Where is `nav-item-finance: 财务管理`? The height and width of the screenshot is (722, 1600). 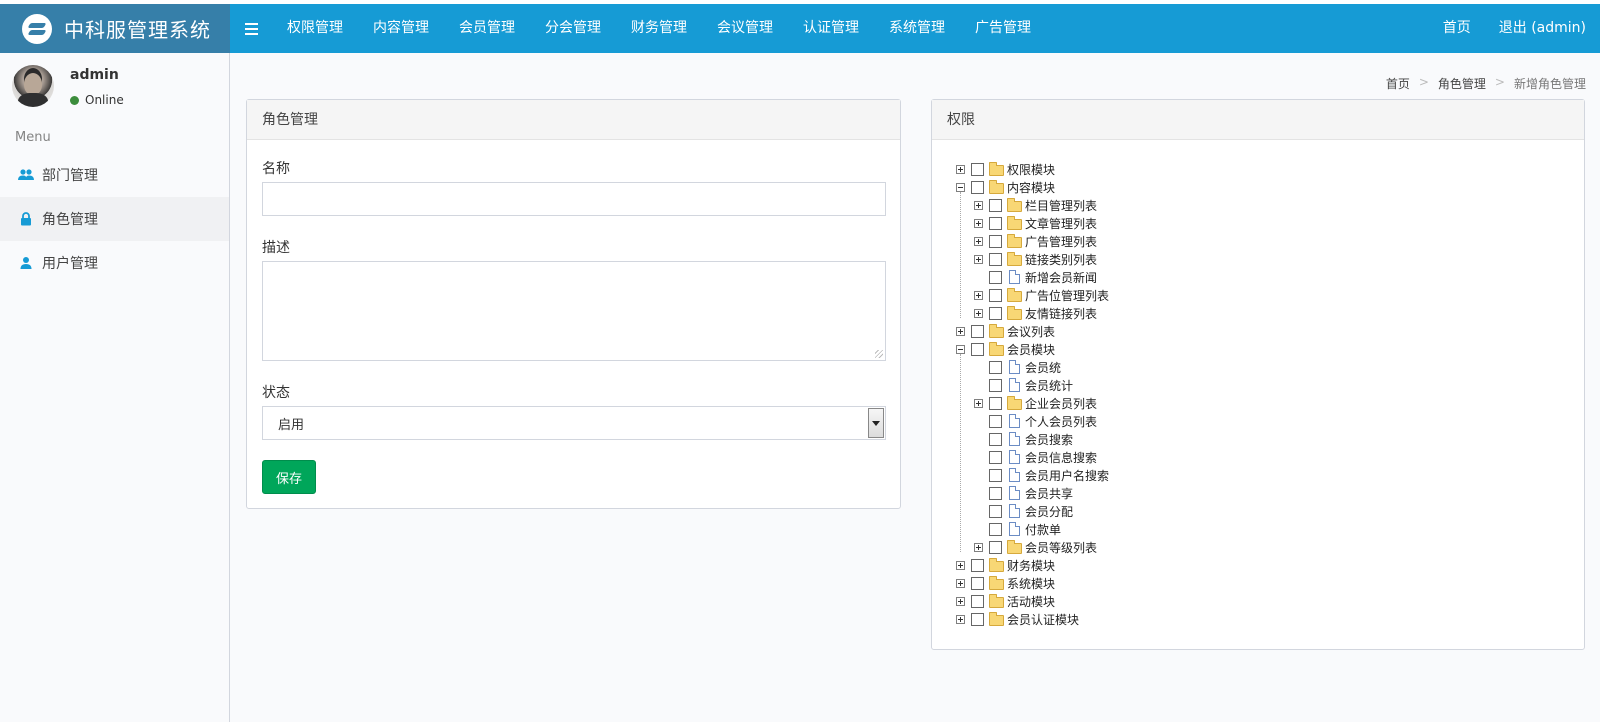 nav-item-finance: 财务管理 is located at coordinates (659, 28).